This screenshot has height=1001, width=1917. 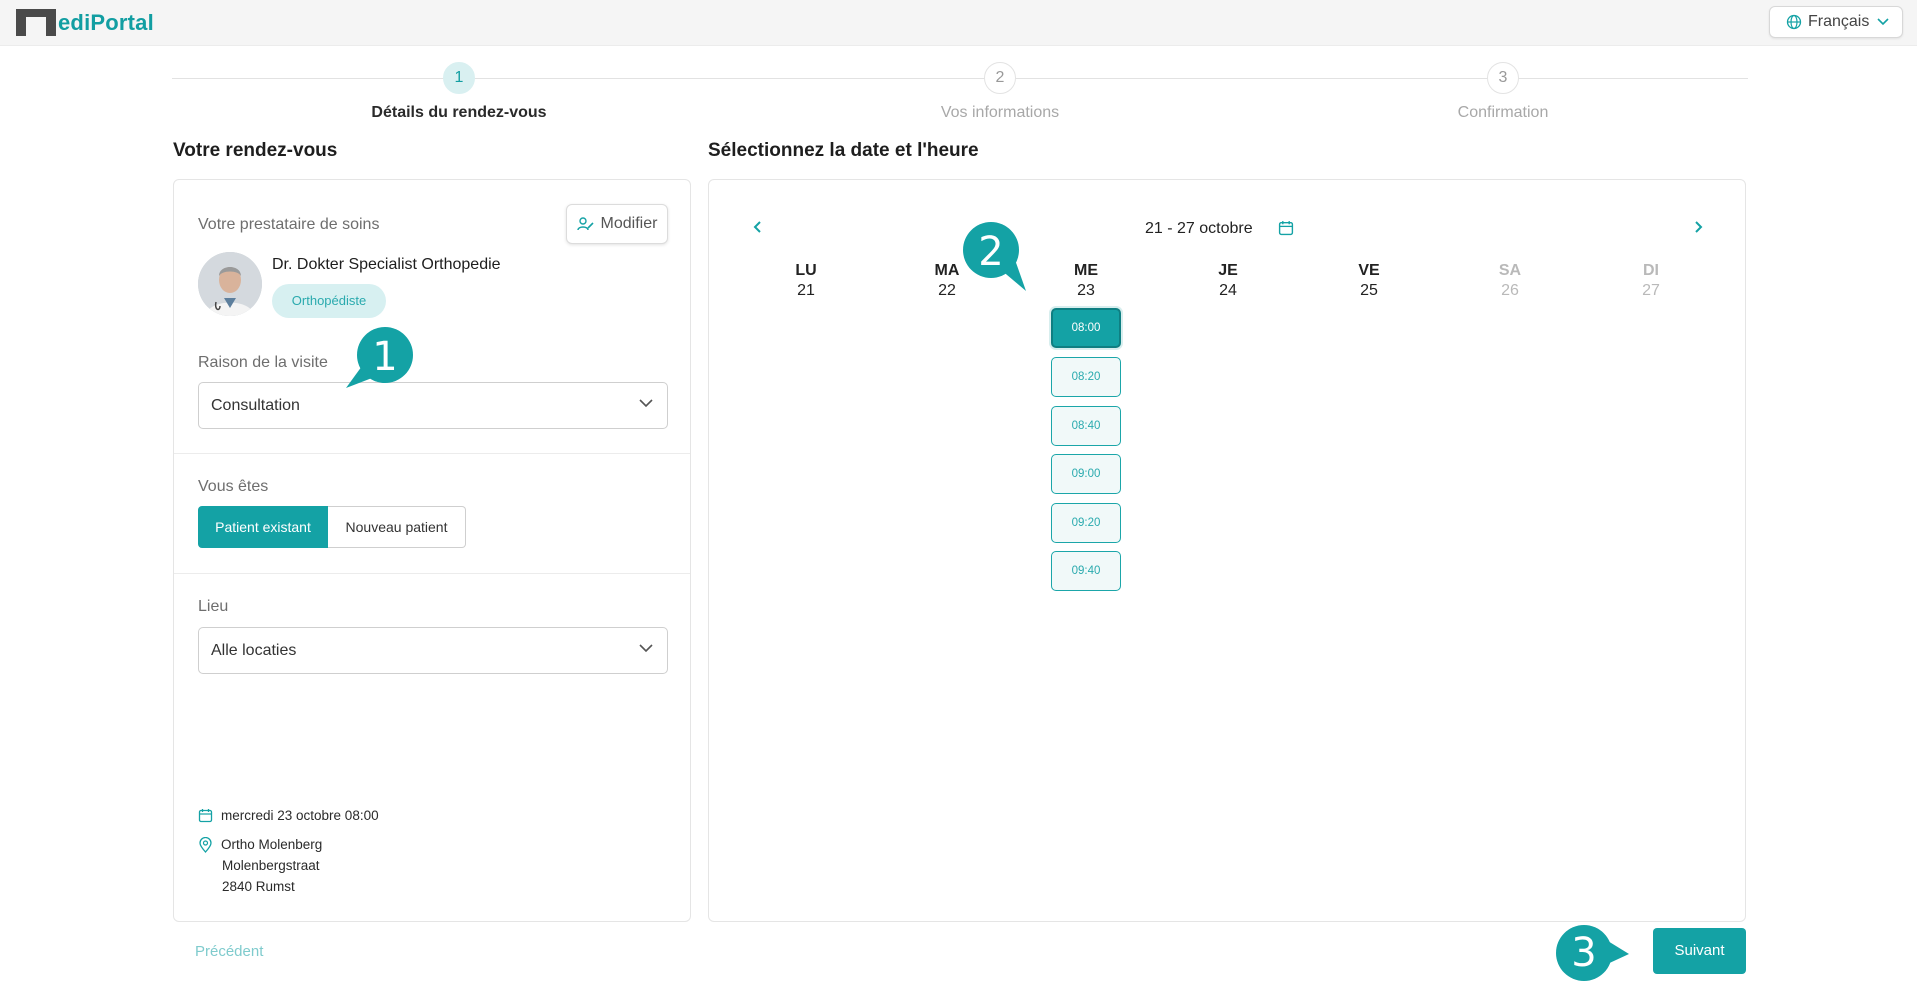 I want to click on modify-button: Modifier, so click(x=617, y=224).